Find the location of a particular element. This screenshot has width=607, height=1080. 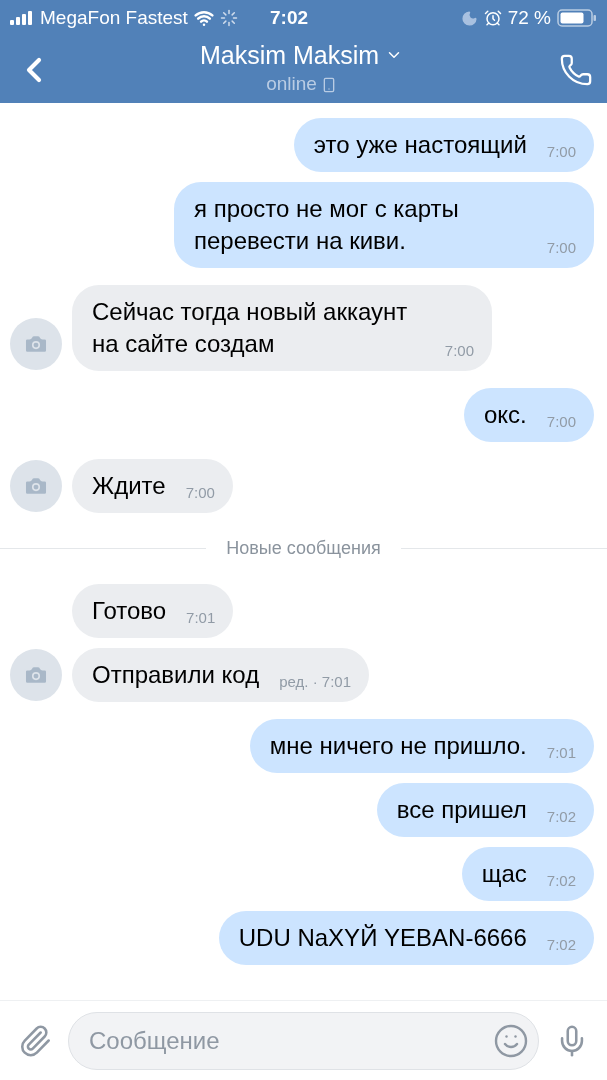

message-text: окс. is located at coordinates (505, 415).